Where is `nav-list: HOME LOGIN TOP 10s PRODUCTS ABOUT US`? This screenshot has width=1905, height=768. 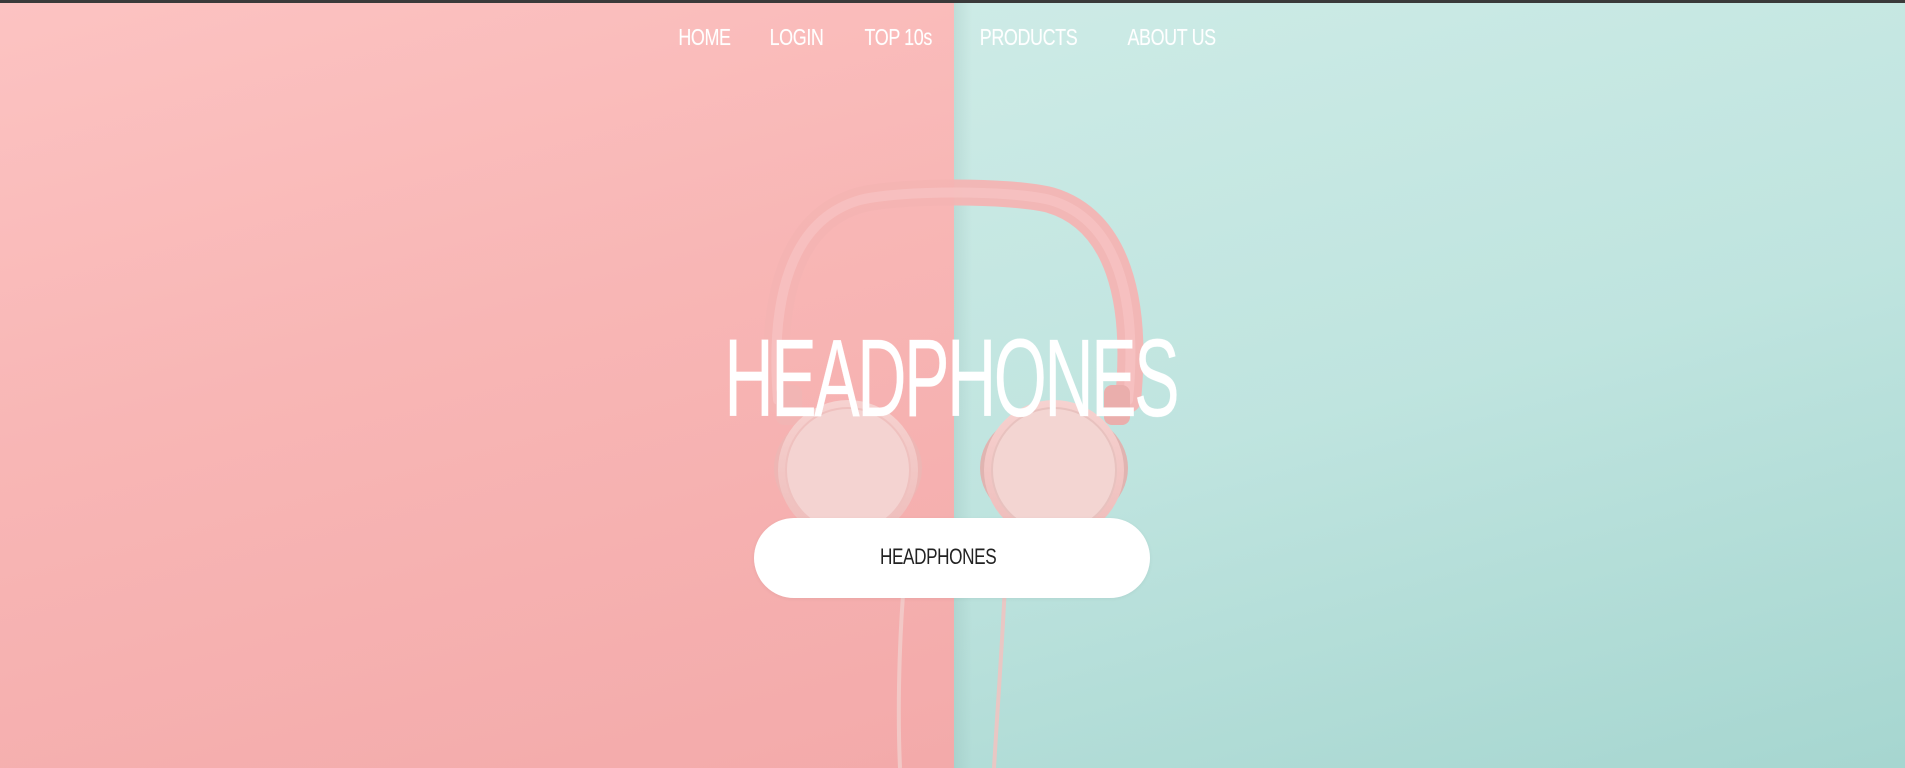
nav-list: HOME LOGIN TOP 10s PRODUCTS ABOUT US is located at coordinates (949, 37).